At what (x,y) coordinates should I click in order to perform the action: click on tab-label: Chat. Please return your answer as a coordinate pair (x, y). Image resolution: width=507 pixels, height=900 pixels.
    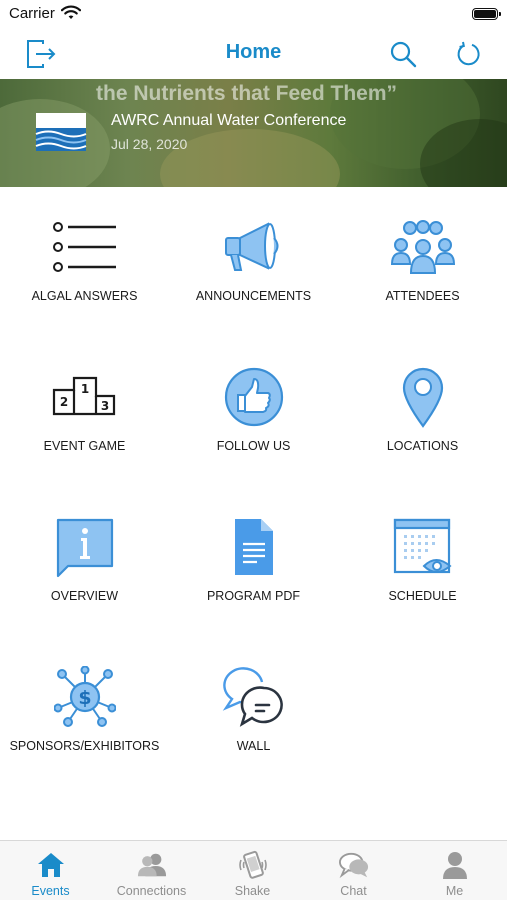
    Looking at the image, I should click on (353, 891).